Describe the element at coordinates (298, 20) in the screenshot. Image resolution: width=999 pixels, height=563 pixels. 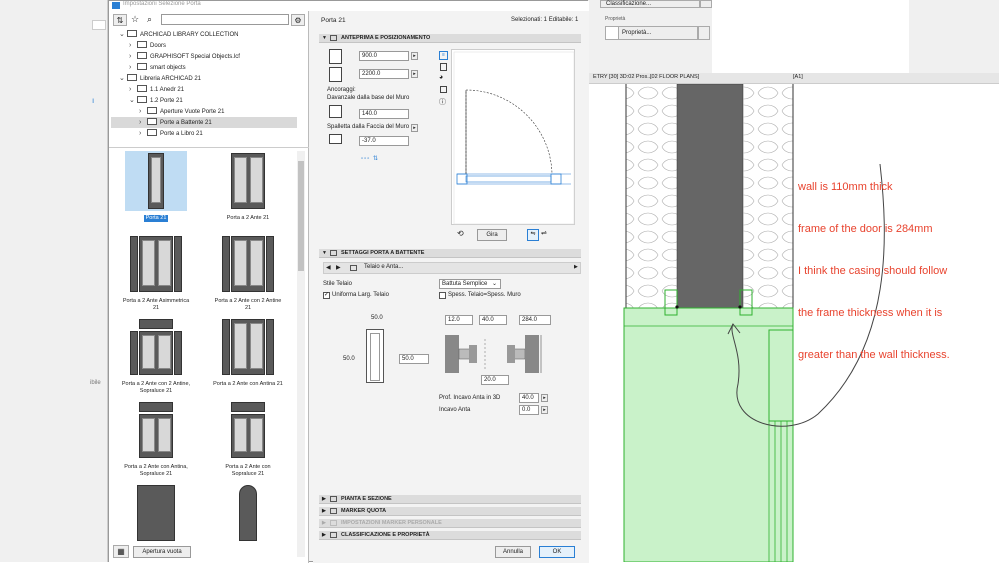
I see `settings-gear-icon: ⚙` at that location.